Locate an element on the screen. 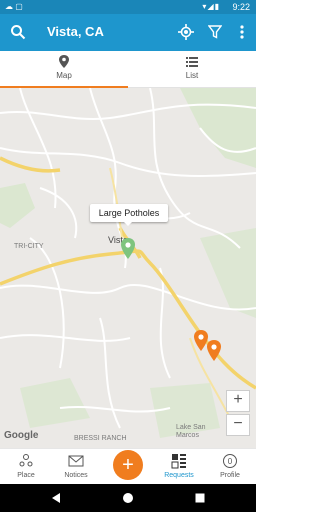 The image size is (320, 512). nav-place-label: Place is located at coordinates (26, 475).